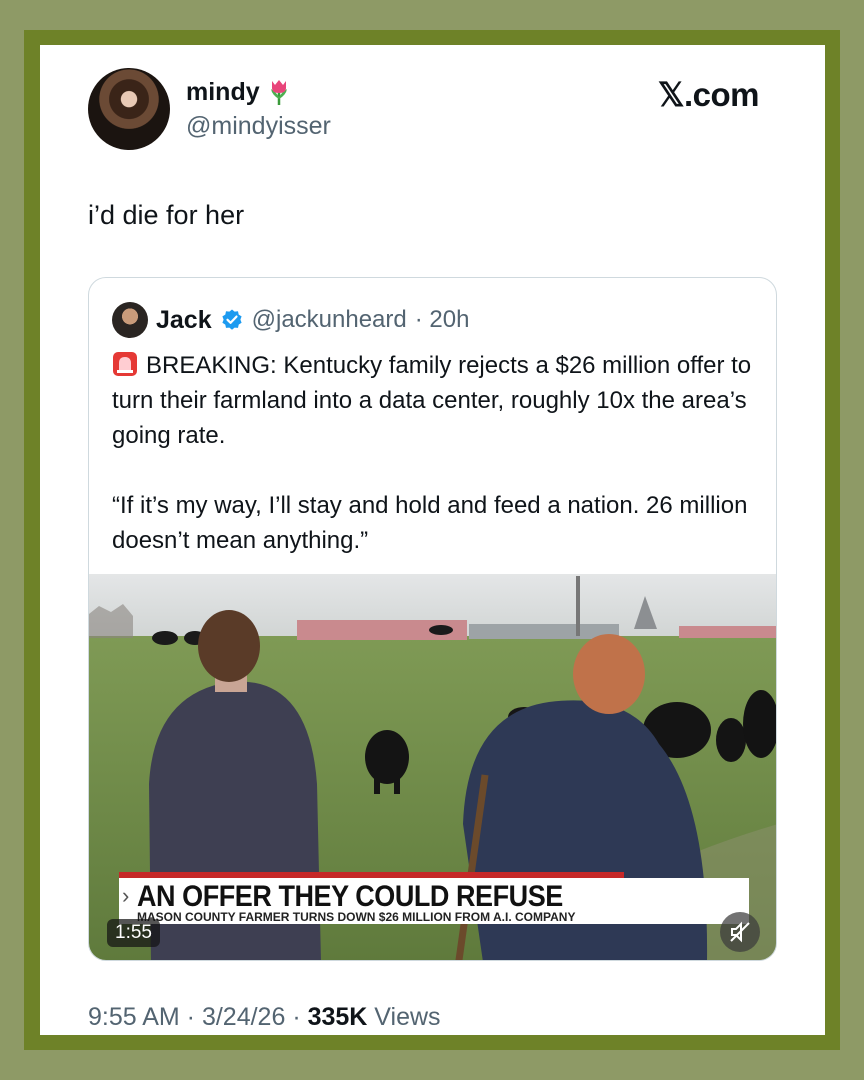  What do you see at coordinates (278, 92) in the screenshot?
I see `tulip-icon` at bounding box center [278, 92].